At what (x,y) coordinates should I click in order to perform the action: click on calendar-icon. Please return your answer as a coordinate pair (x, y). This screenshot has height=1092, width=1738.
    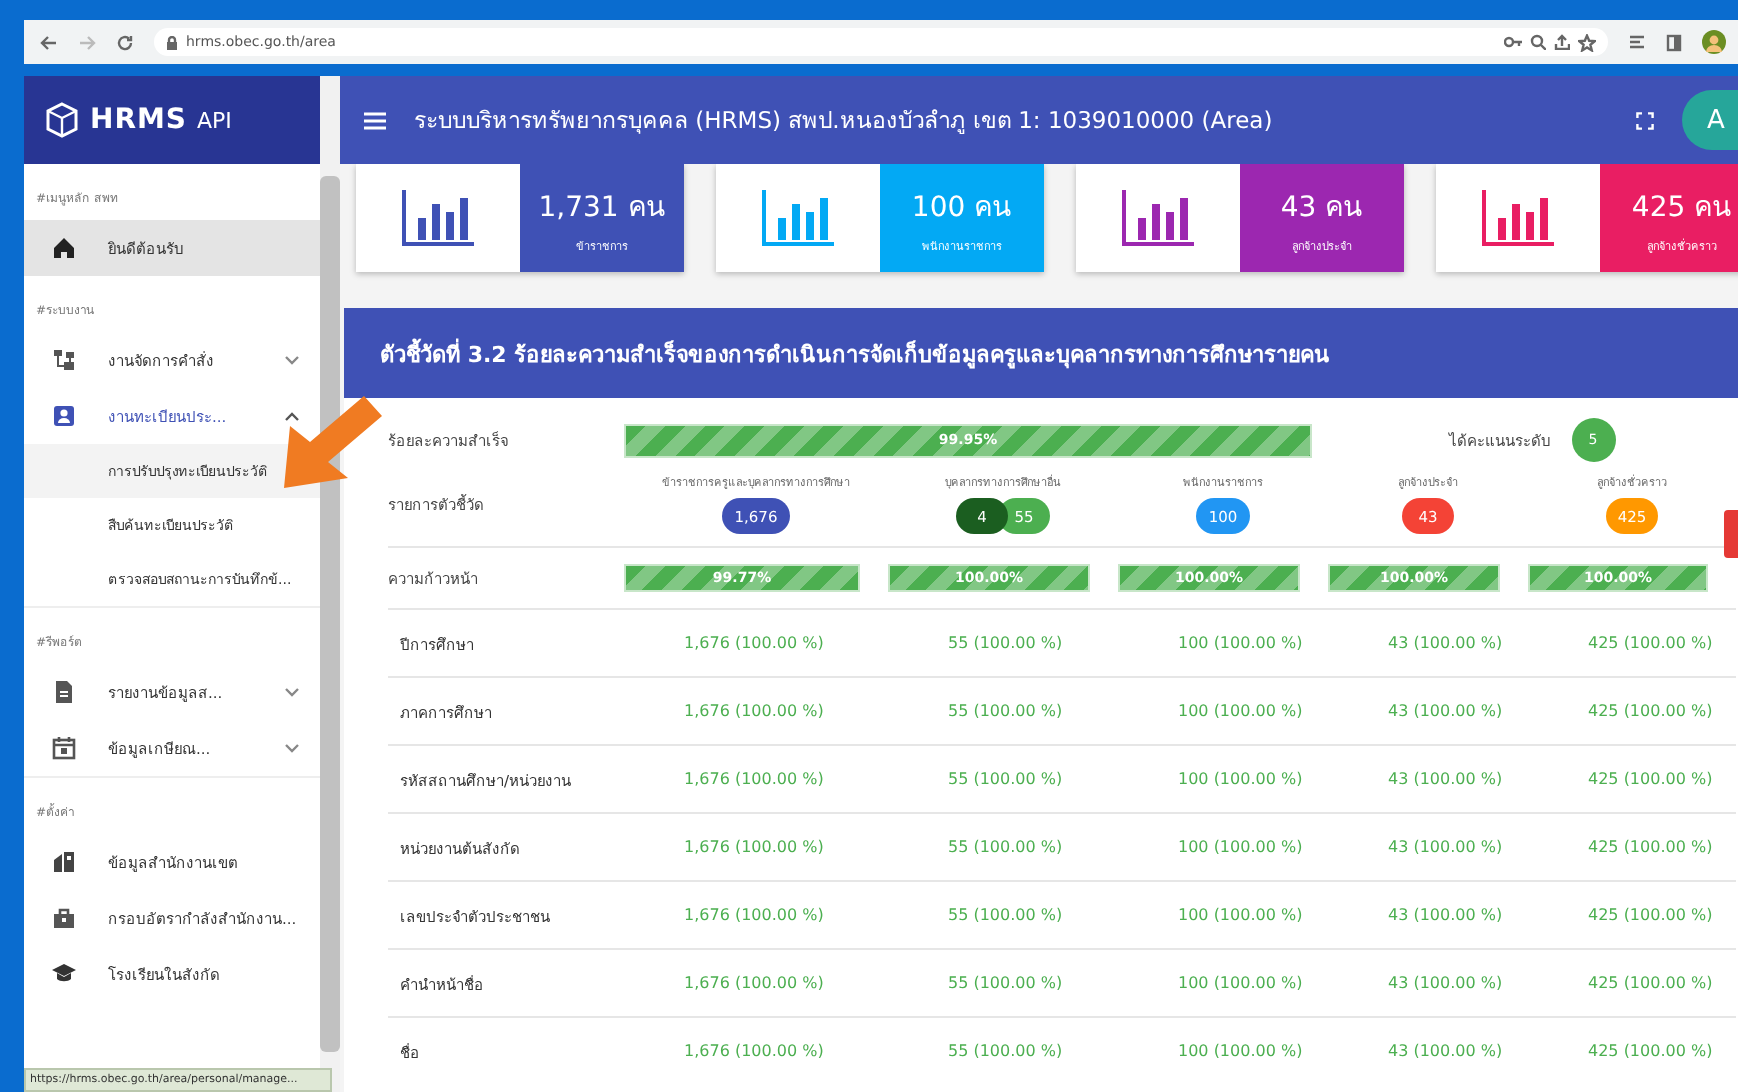
    Looking at the image, I should click on (64, 748).